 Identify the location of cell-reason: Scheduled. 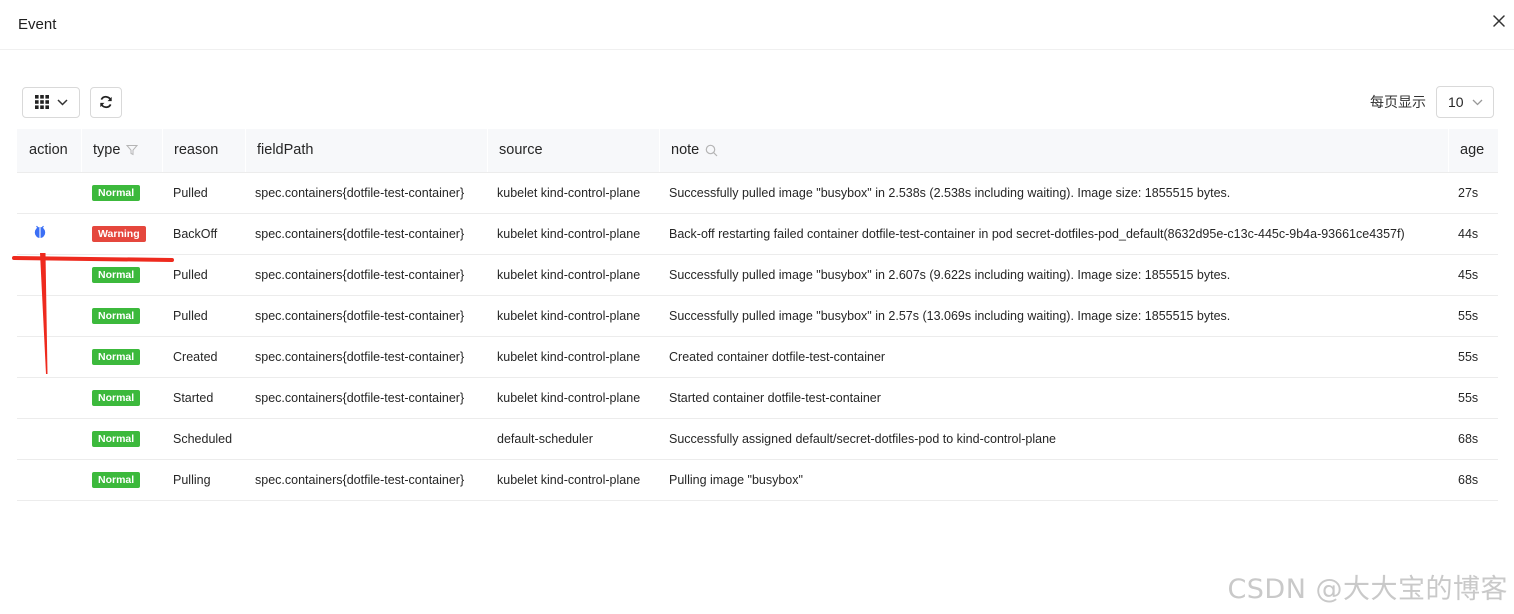
(203, 439).